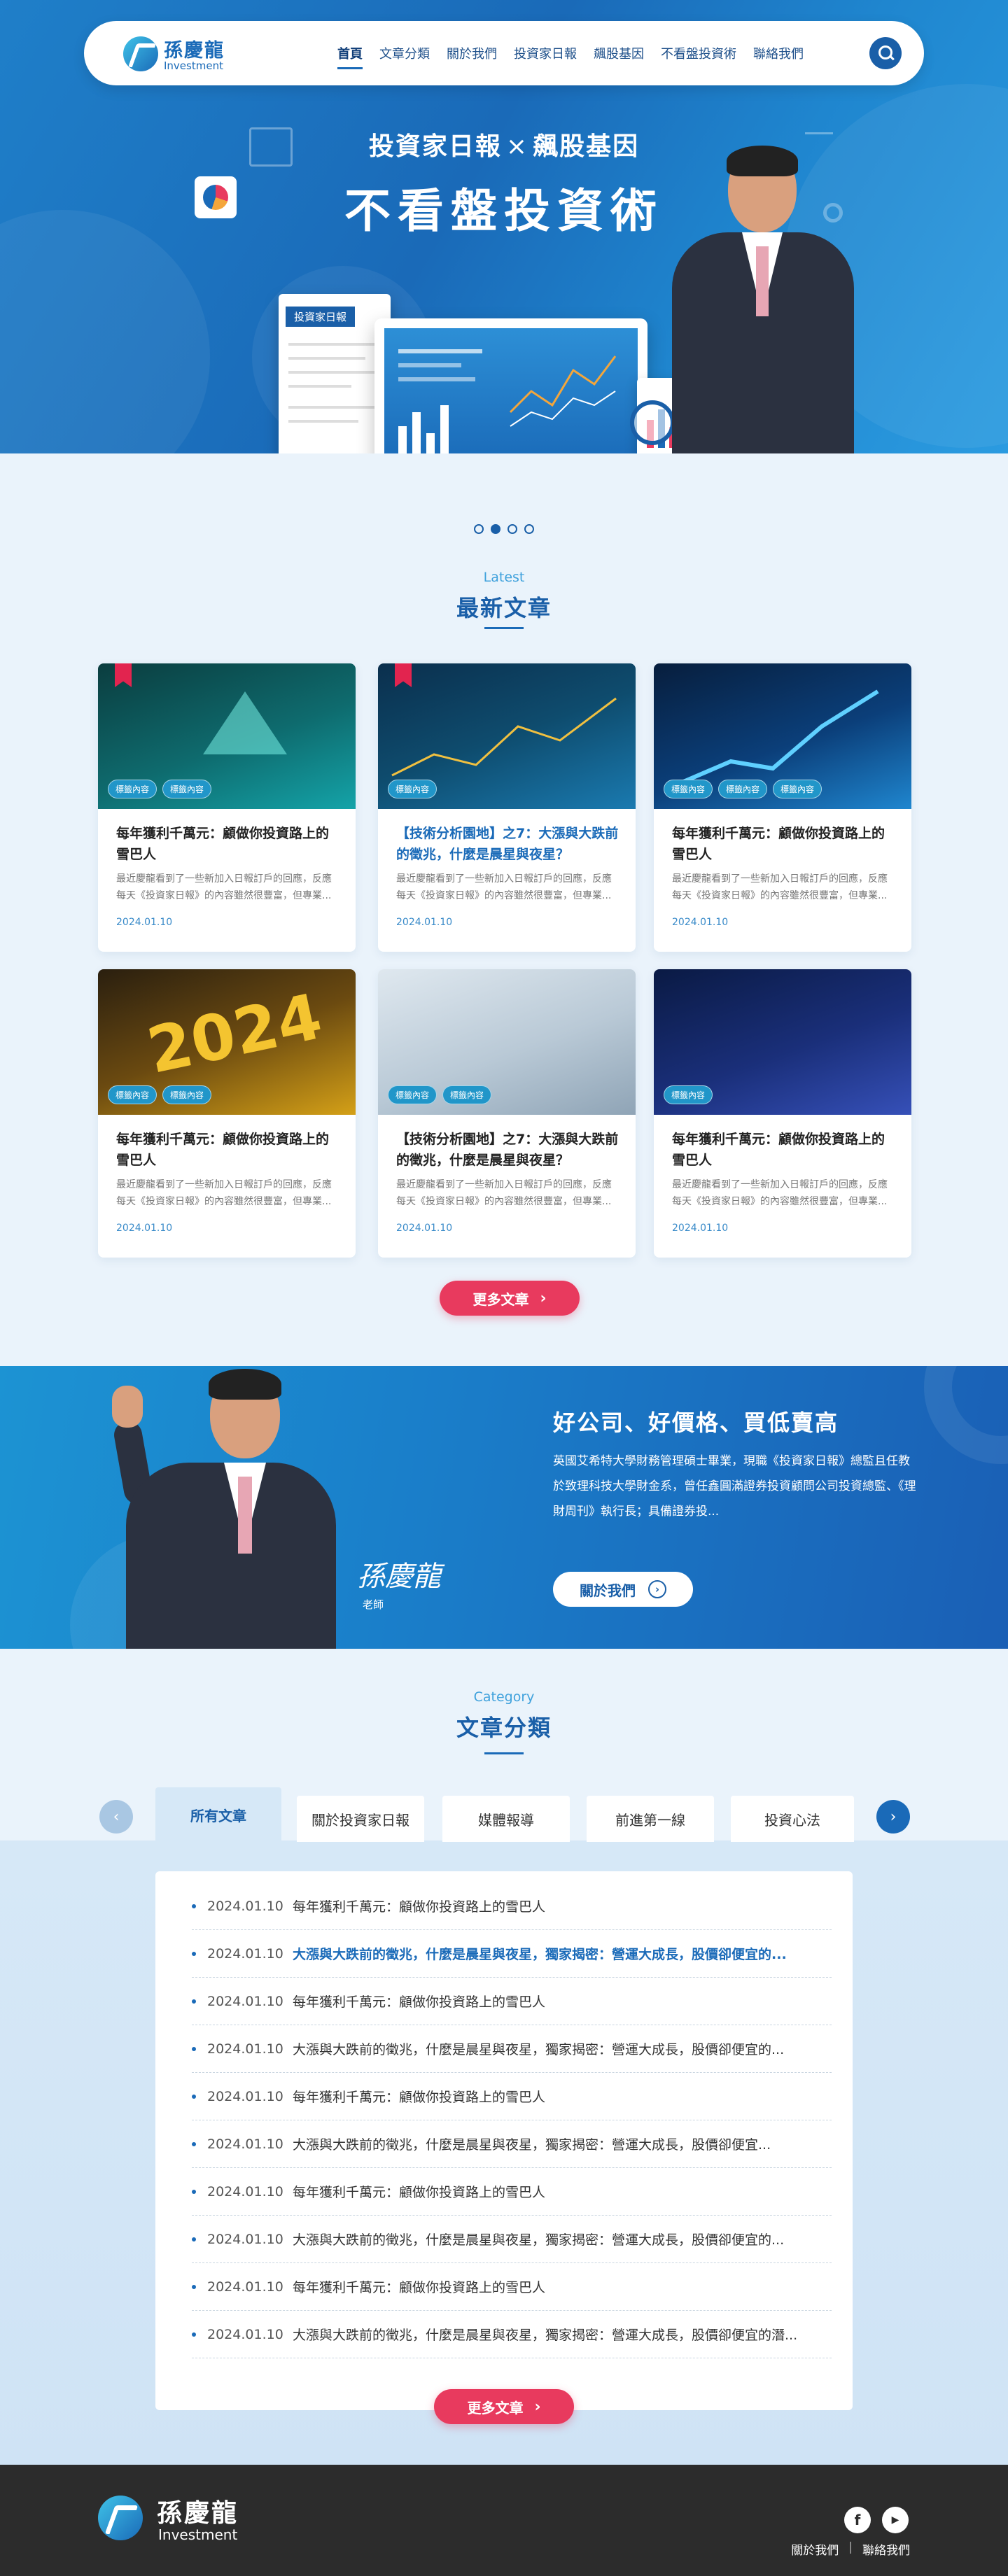  I want to click on more-list-button: 更多文章 ›, so click(504, 2406).